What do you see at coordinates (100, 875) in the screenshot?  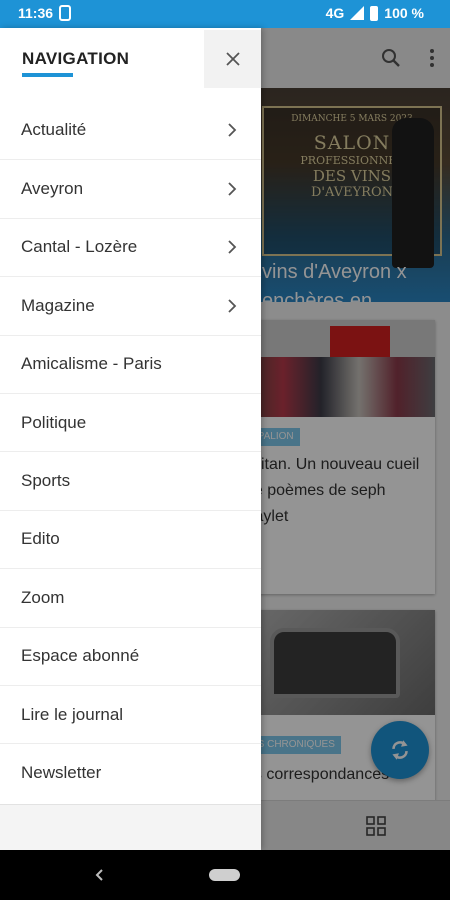 I see `back-icon` at bounding box center [100, 875].